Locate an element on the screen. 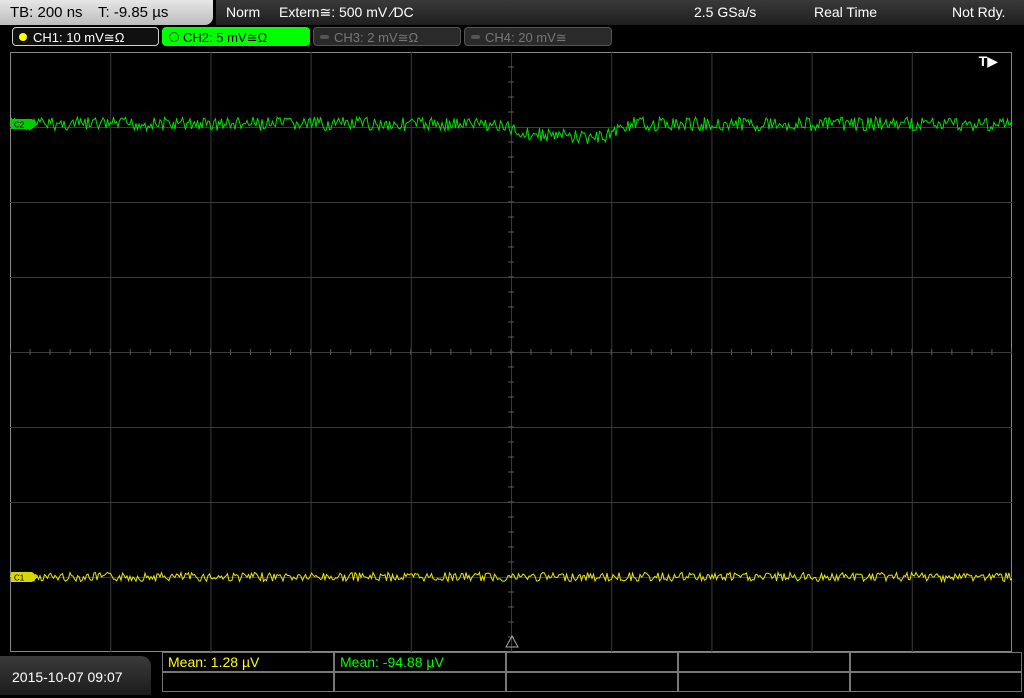 This screenshot has height=698, width=1024. channel-1-marker-label: C1 is located at coordinates (19, 578).